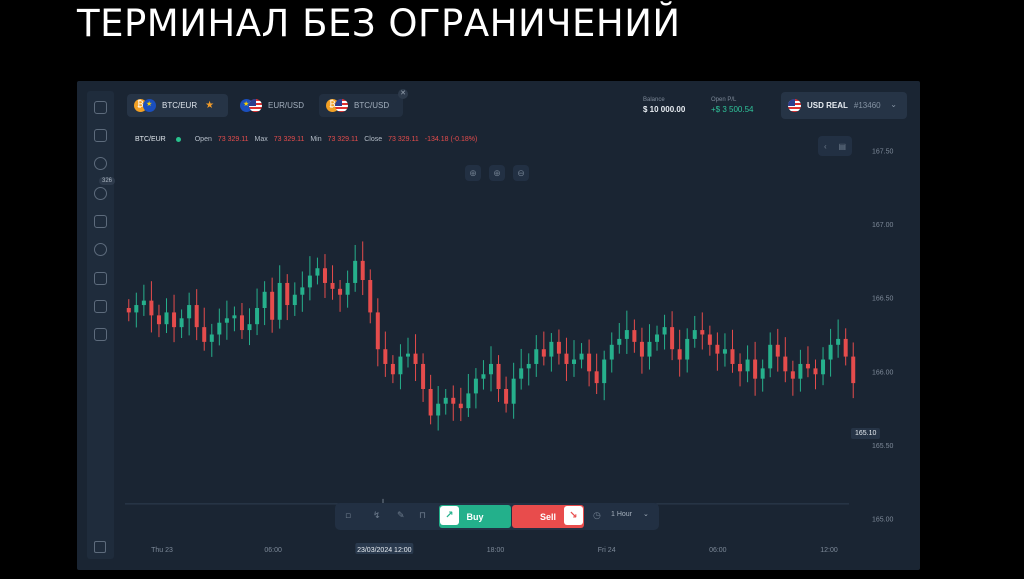 Image resolution: width=1024 pixels, height=579 pixels. What do you see at coordinates (422, 516) in the screenshot?
I see `indicators-icon: ⊓` at bounding box center [422, 516].